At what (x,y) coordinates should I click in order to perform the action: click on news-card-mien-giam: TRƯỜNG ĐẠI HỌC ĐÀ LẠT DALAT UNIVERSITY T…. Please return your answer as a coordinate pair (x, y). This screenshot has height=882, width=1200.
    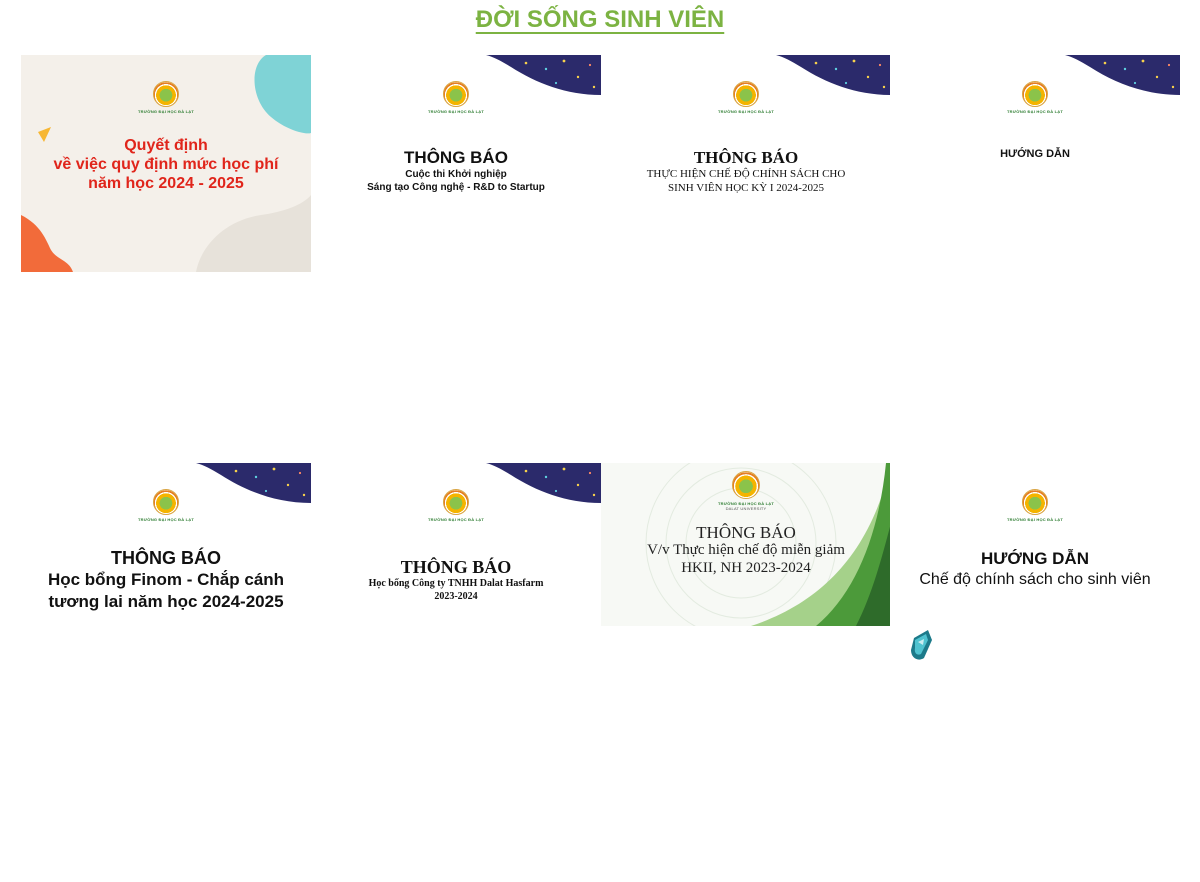
    Looking at the image, I should click on (746, 544).